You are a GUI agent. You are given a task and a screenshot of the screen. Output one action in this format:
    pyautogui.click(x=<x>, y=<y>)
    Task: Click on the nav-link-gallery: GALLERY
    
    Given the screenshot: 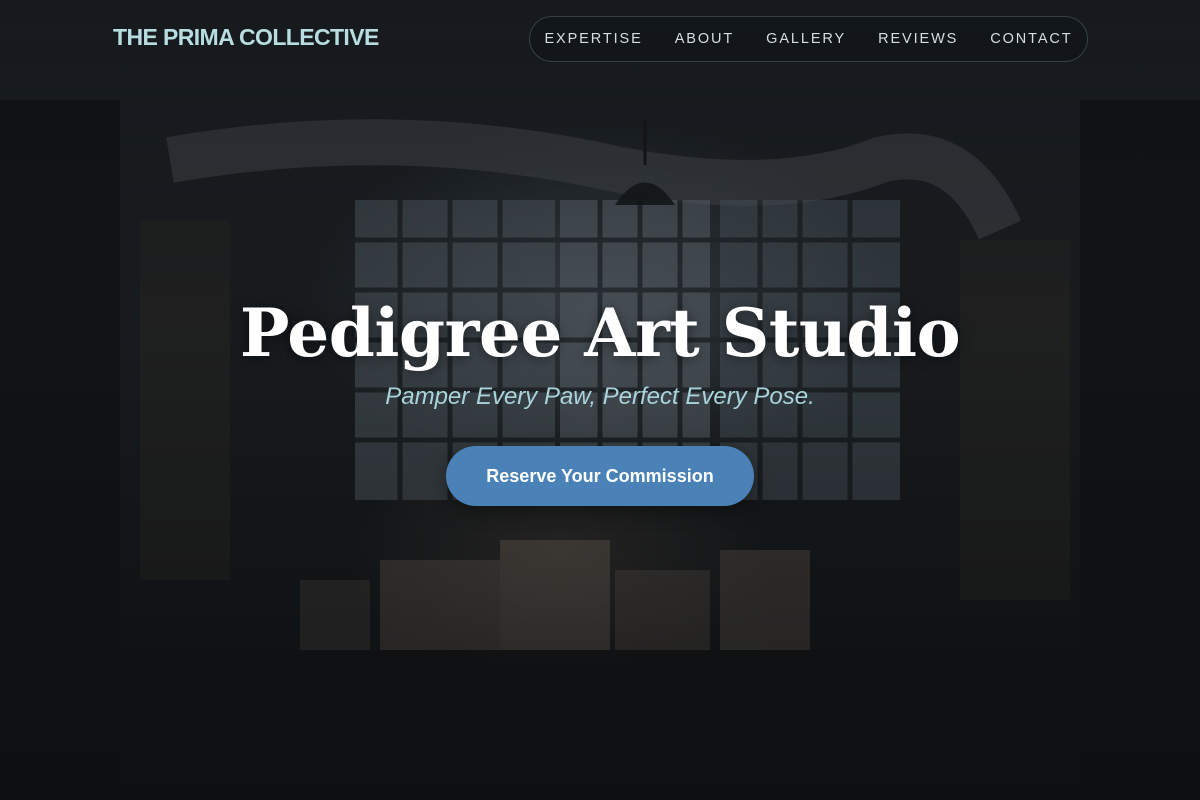 What is the action you would take?
    pyautogui.click(x=806, y=39)
    